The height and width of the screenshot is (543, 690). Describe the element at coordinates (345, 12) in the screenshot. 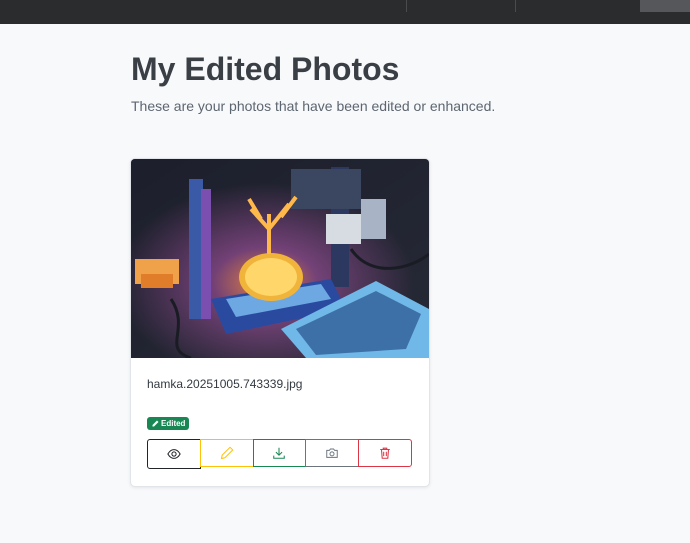

I see `top-navbar` at that location.